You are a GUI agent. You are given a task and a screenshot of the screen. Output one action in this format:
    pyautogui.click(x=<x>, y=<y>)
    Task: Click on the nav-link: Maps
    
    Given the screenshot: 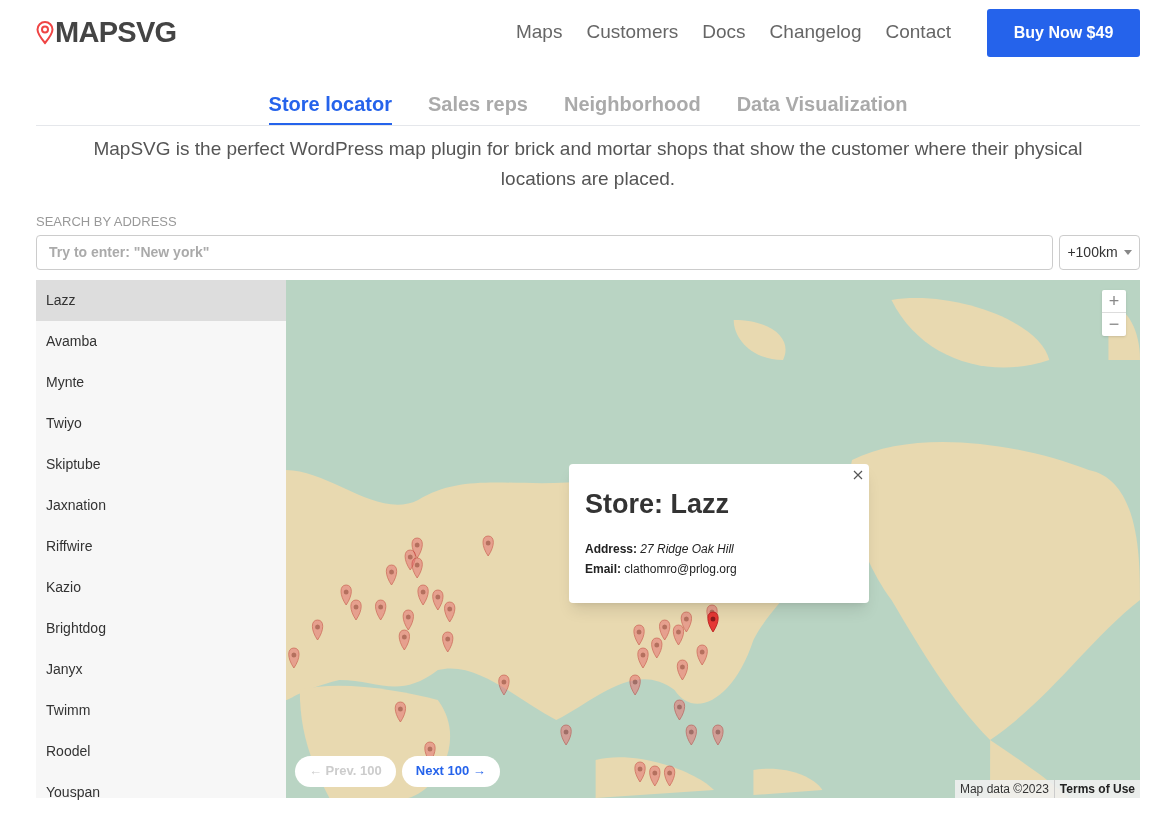 What is the action you would take?
    pyautogui.click(x=539, y=32)
    